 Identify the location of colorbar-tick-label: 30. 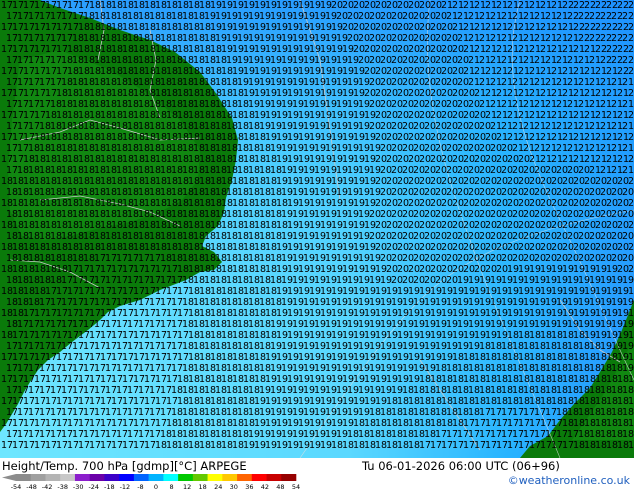
(234, 486).